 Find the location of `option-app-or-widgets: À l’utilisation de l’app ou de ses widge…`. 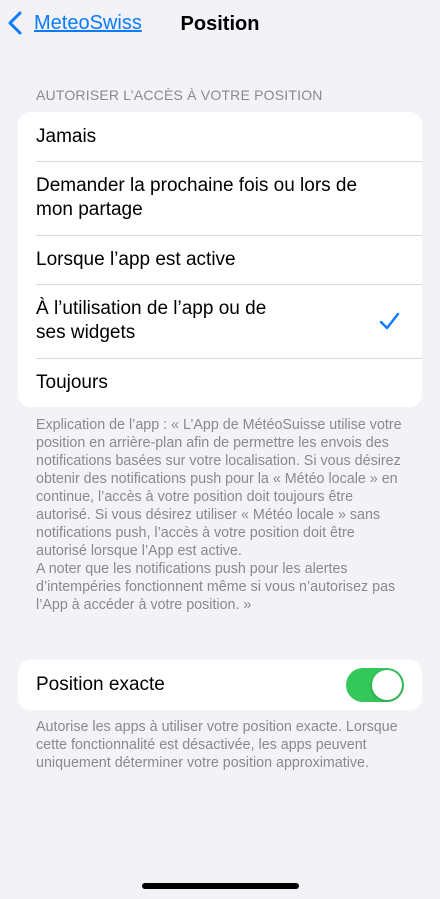

option-app-or-widgets: À l’utilisation de l’app ou de ses widge… is located at coordinates (220, 321).